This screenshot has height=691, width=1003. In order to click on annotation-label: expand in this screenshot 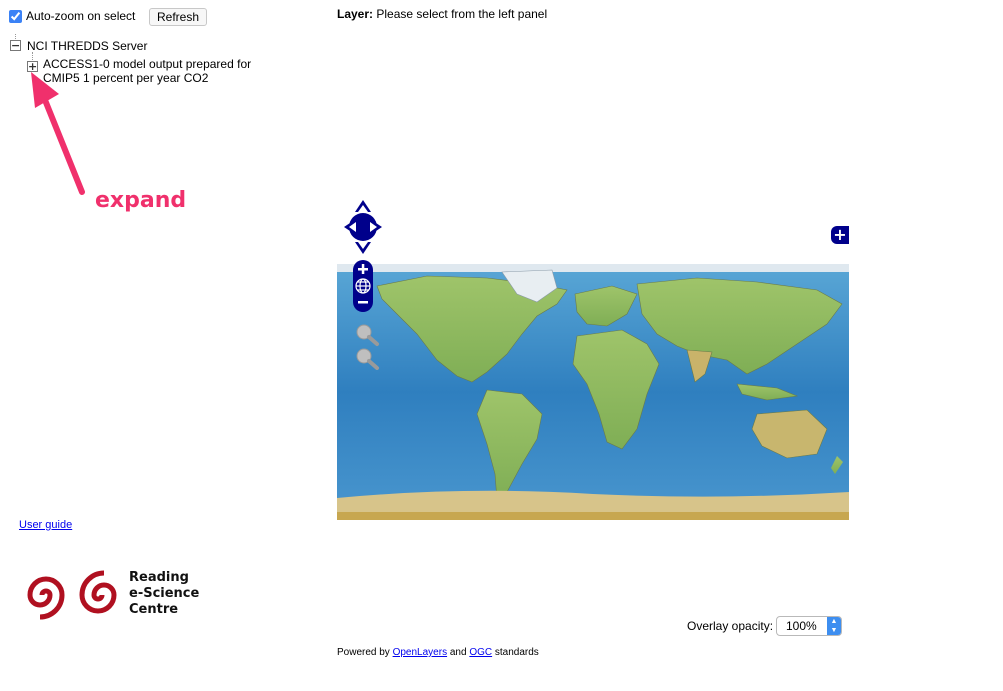, I will do `click(141, 200)`.